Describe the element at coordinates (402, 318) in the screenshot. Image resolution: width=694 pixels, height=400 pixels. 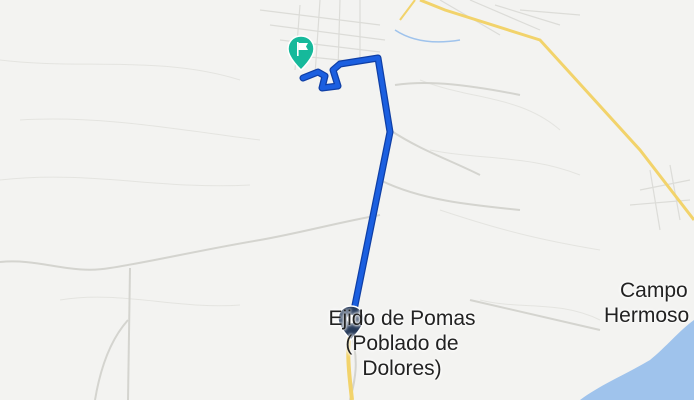
I see `place-label-line: Ejido de Pomas` at that location.